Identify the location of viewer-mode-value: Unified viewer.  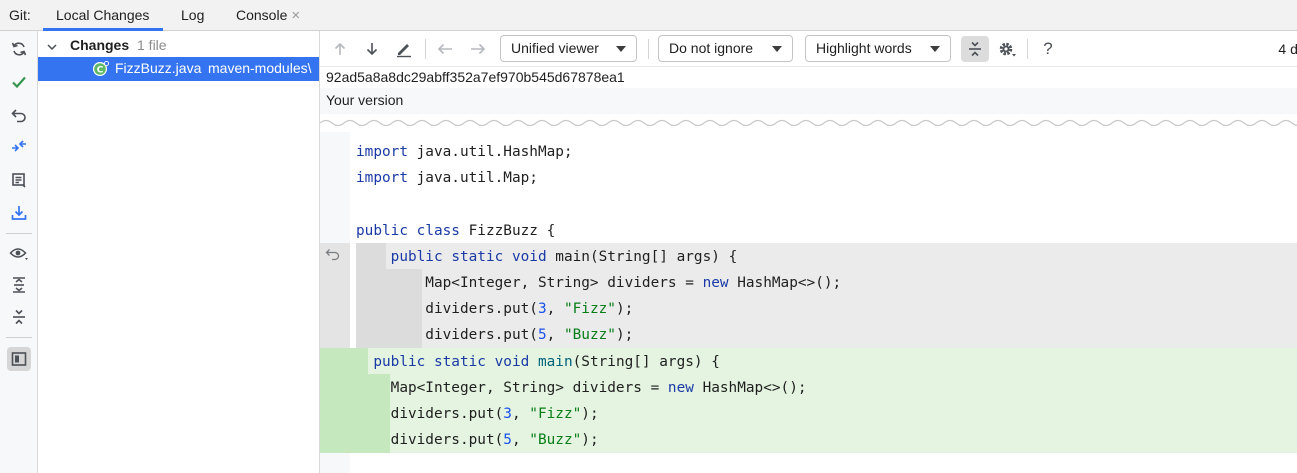
(555, 48).